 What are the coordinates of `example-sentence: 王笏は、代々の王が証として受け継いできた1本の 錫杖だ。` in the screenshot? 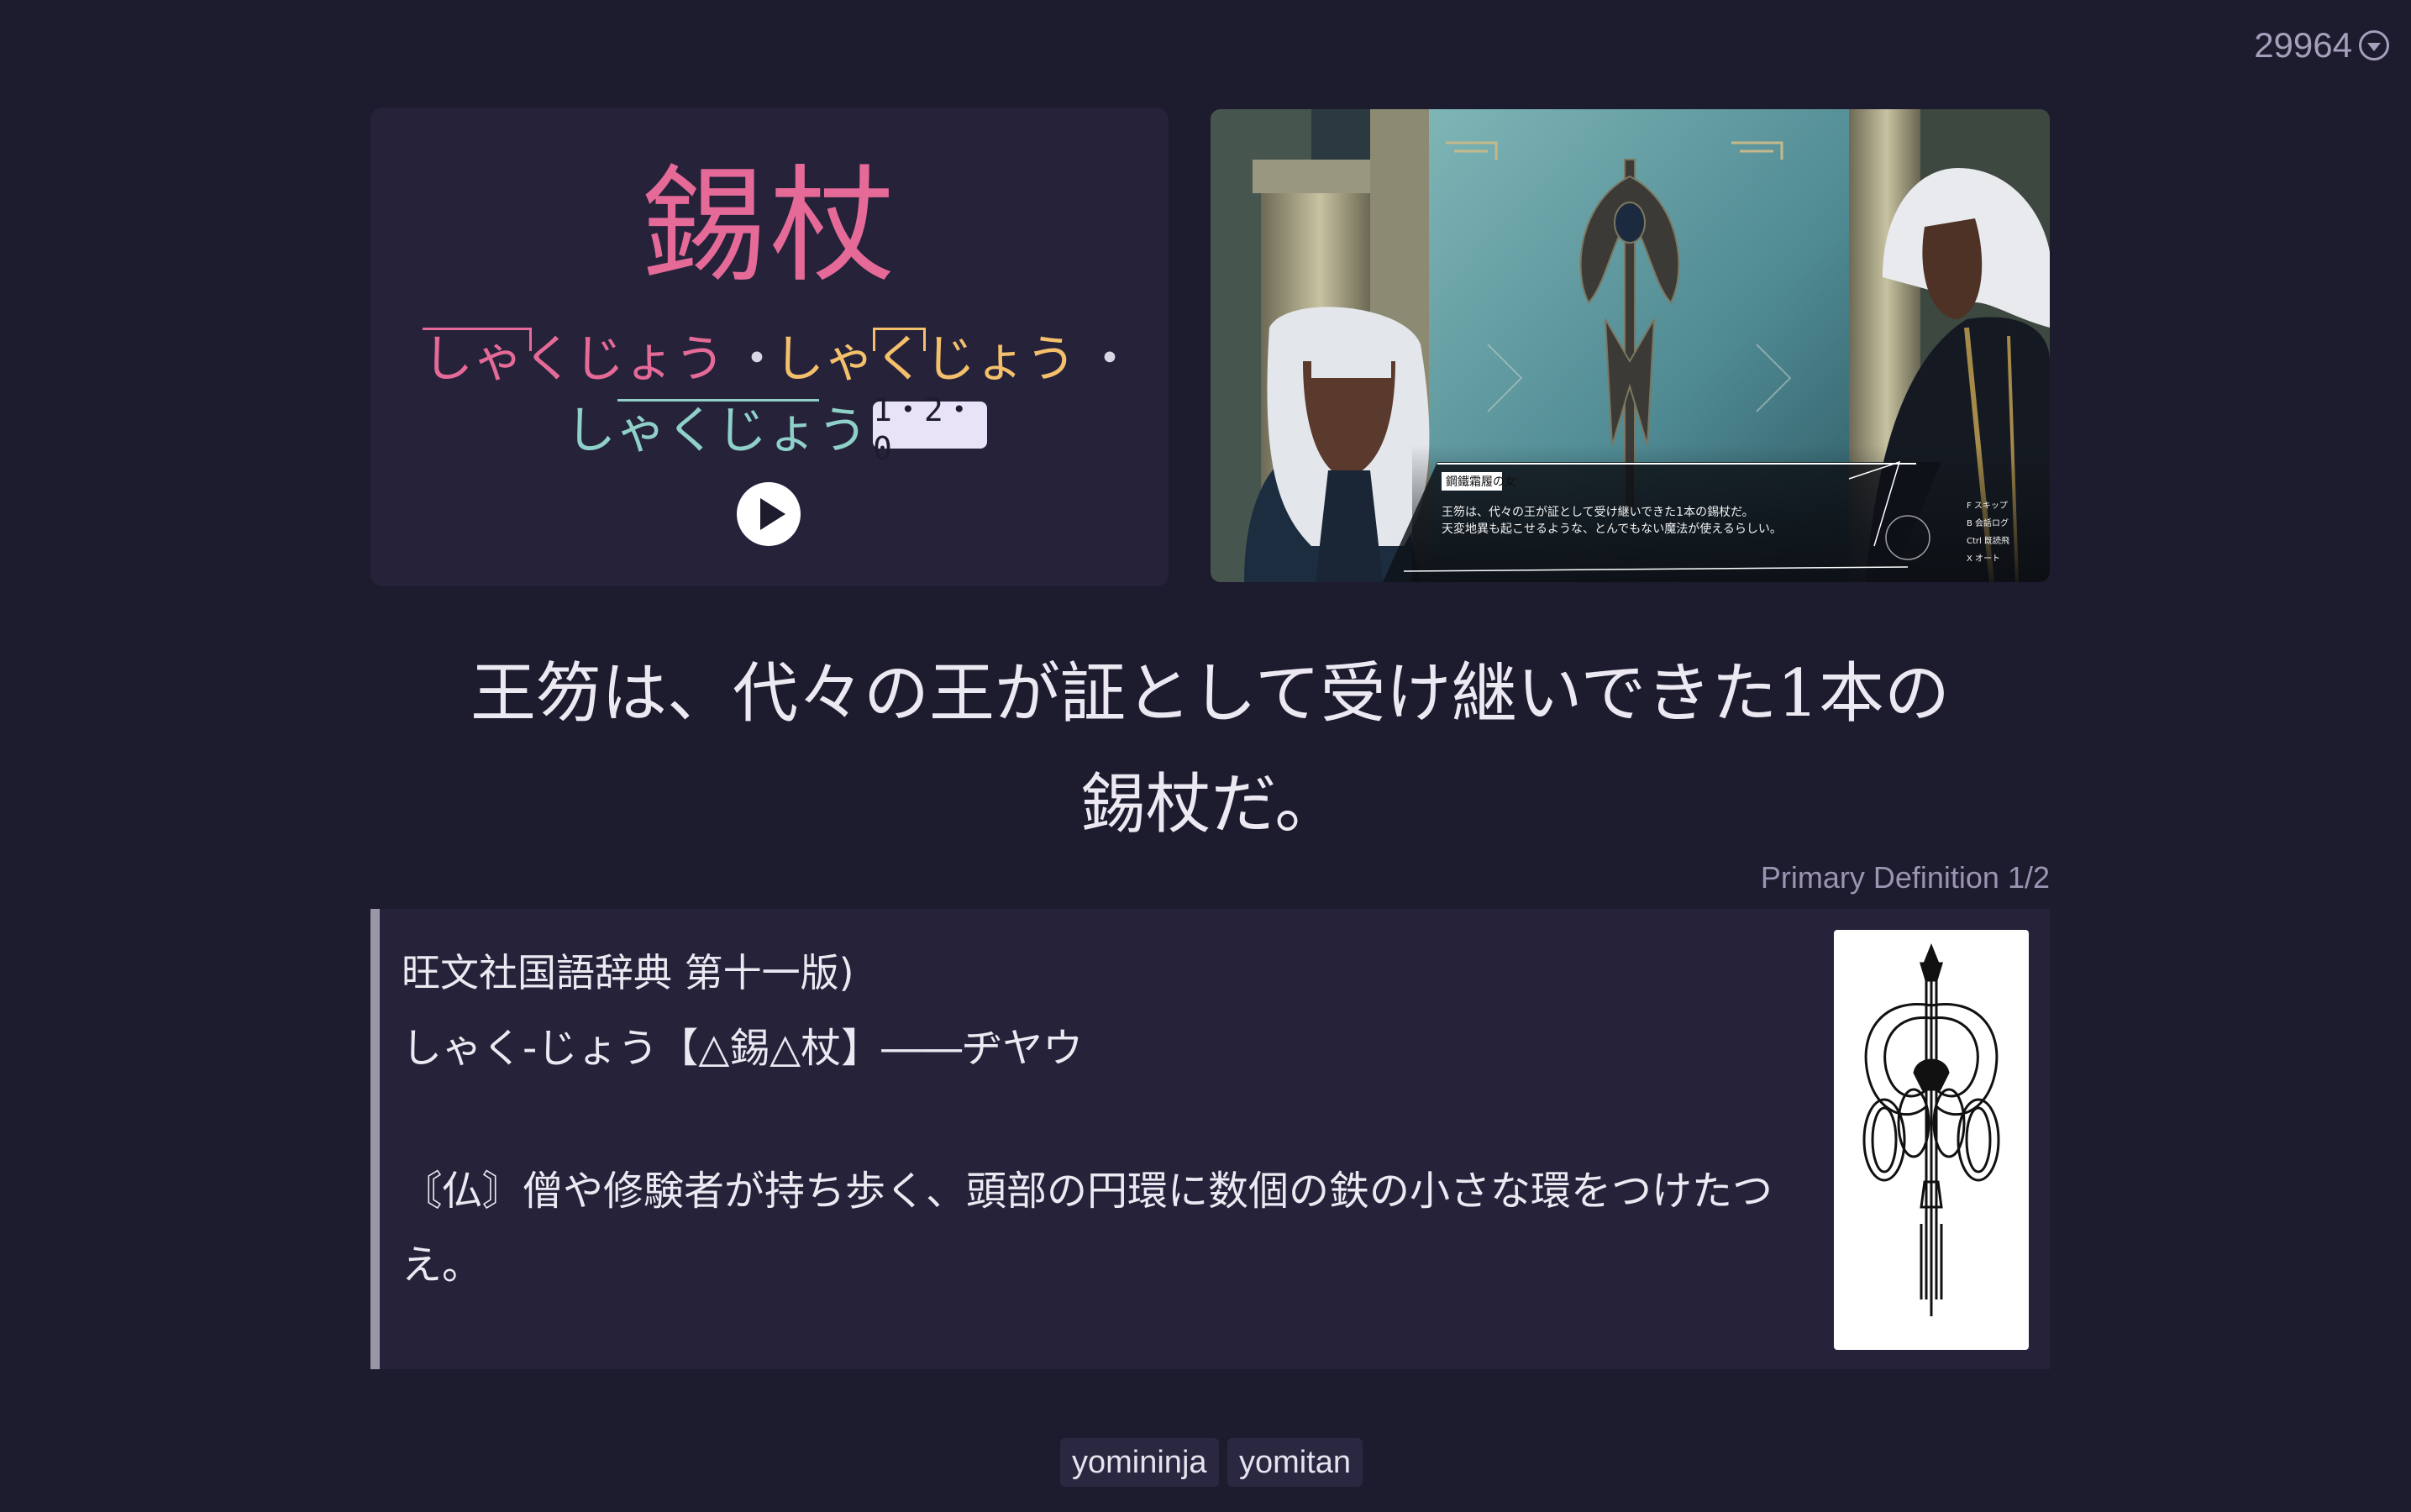 It's located at (1210, 749).